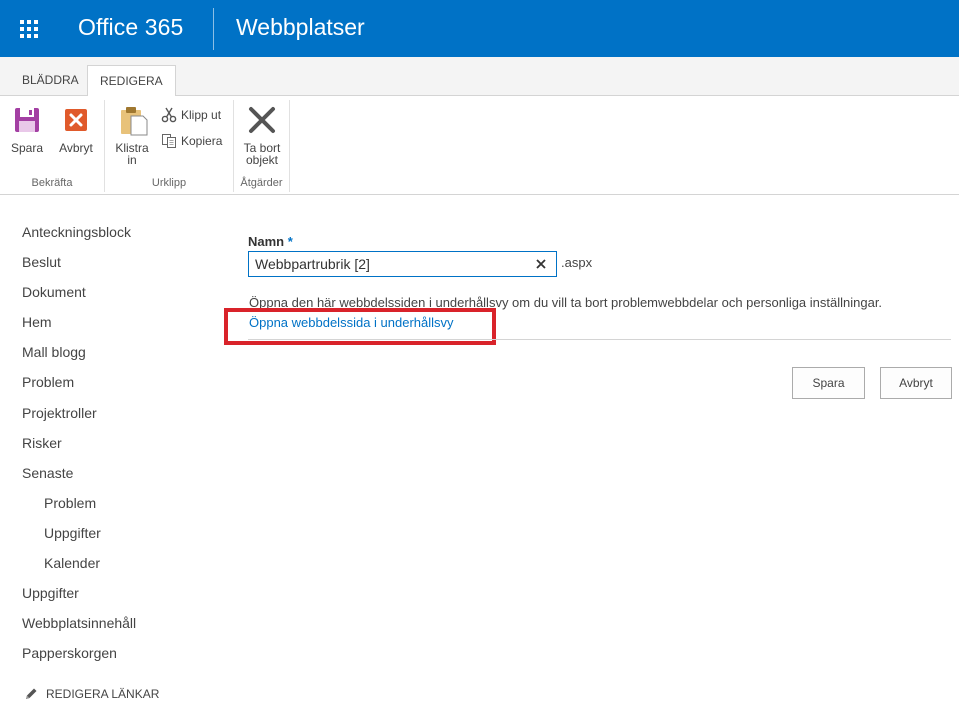 This screenshot has width=959, height=714. Describe the element at coordinates (134, 121) in the screenshot. I see `paste-icon` at that location.